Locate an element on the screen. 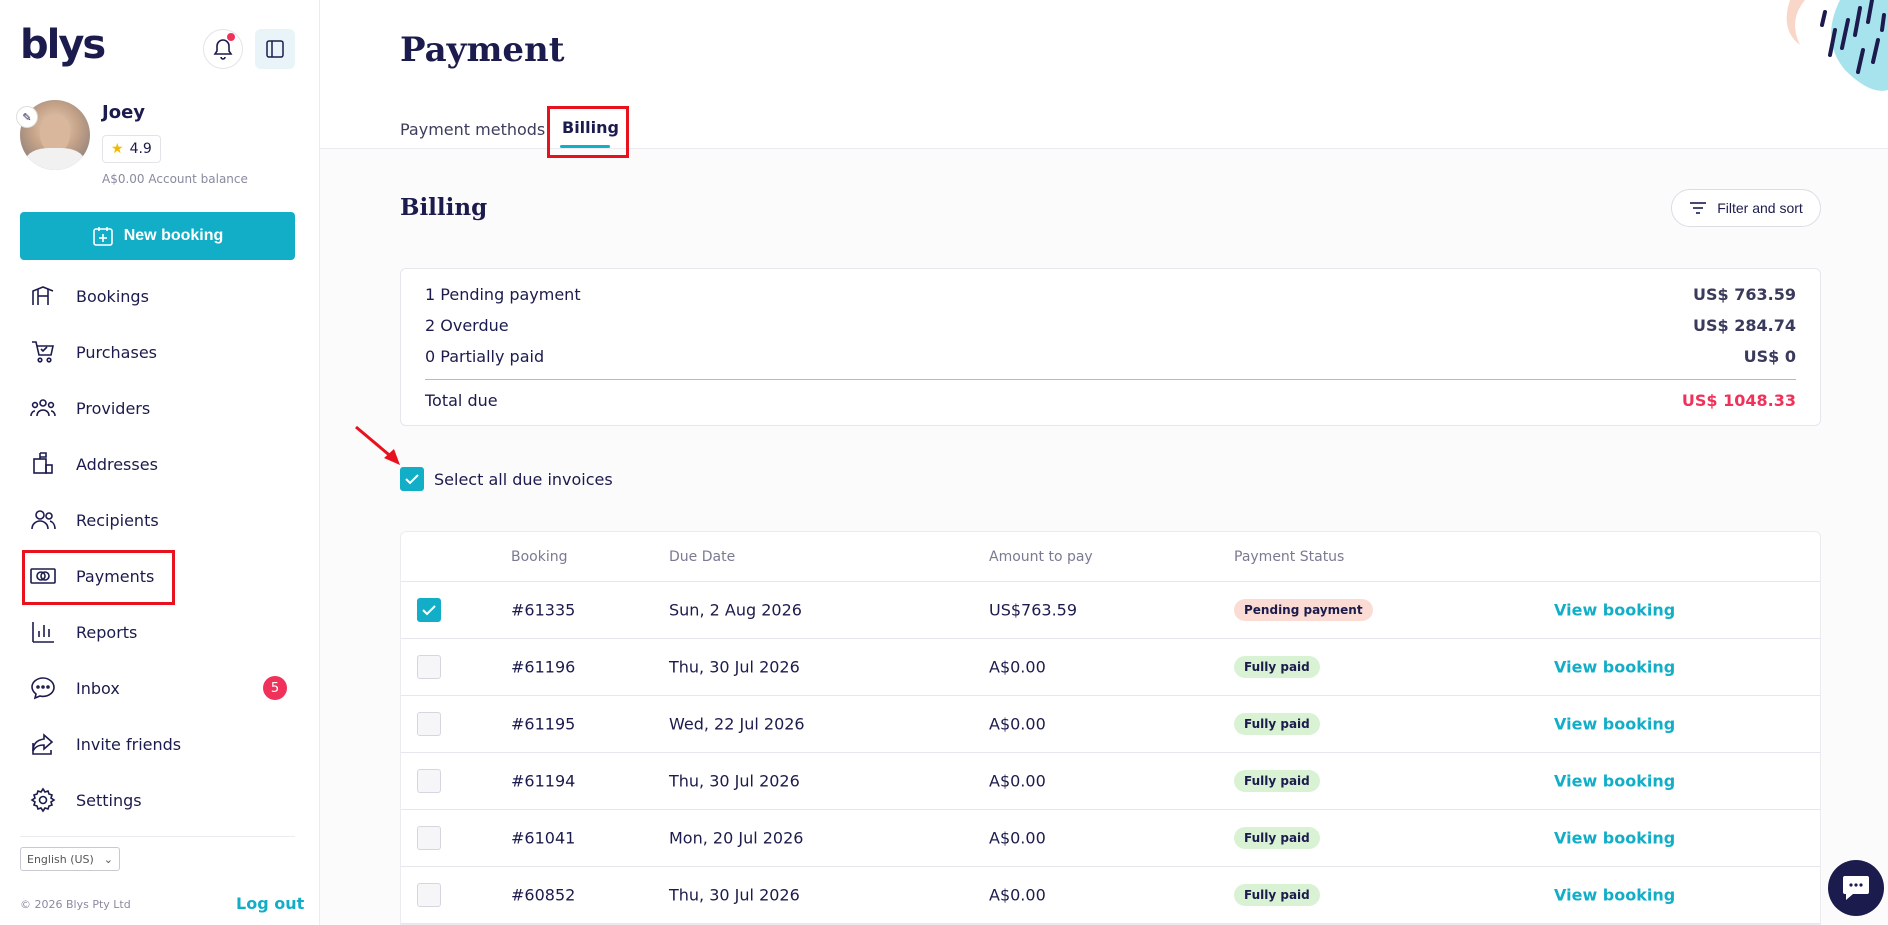 This screenshot has height=925, width=1888. sidebar-item-providers: Providers is located at coordinates (157, 408).